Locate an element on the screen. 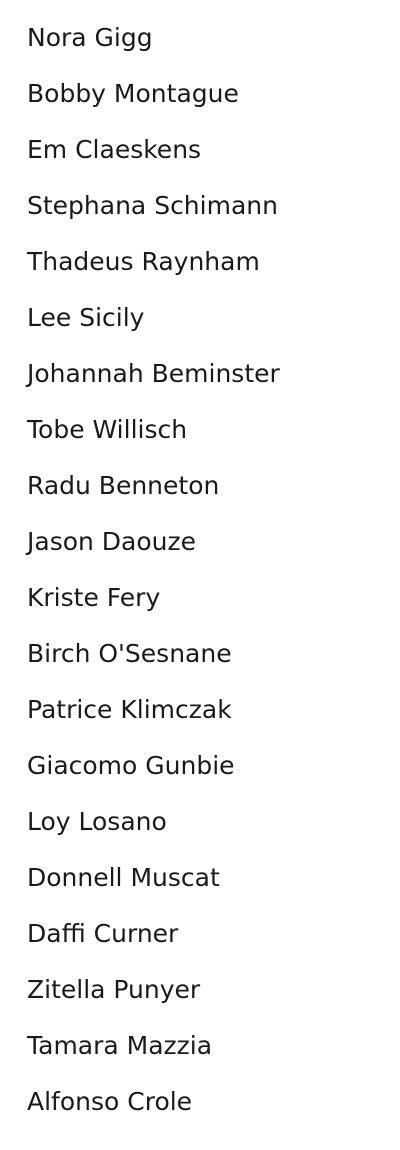  list-item: Stephana Schimann is located at coordinates (200, 206).